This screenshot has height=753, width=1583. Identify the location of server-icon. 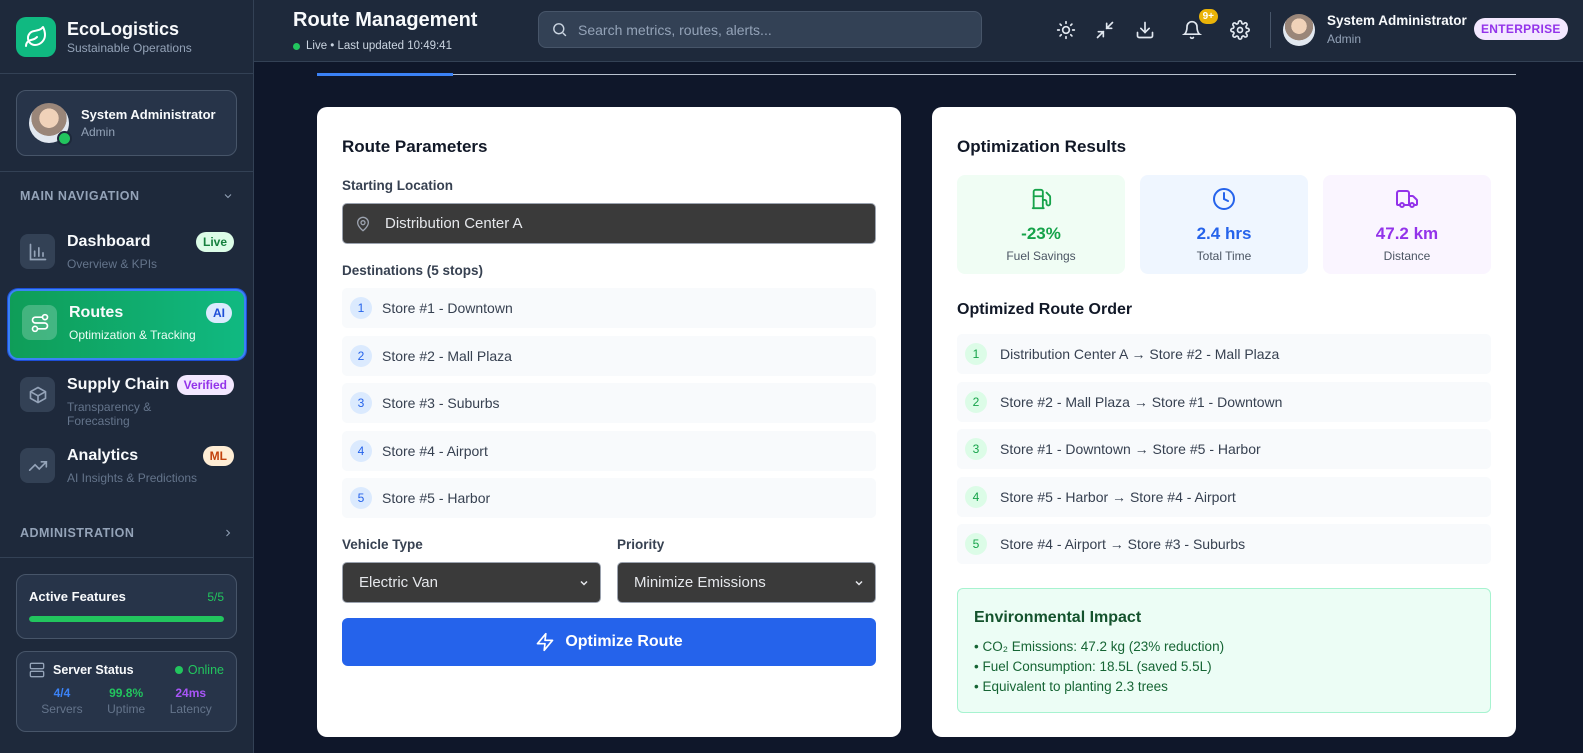
(37, 670).